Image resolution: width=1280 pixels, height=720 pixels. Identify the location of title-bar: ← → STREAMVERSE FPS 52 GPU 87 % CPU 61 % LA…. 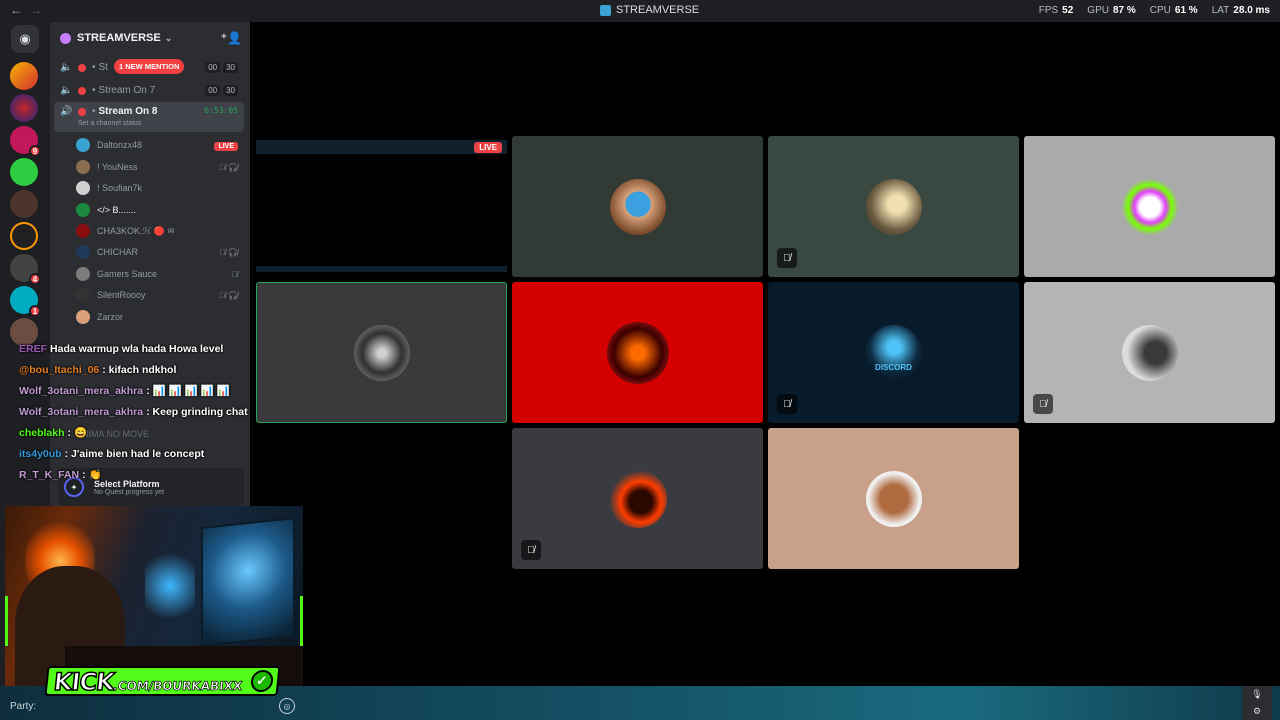
(640, 11).